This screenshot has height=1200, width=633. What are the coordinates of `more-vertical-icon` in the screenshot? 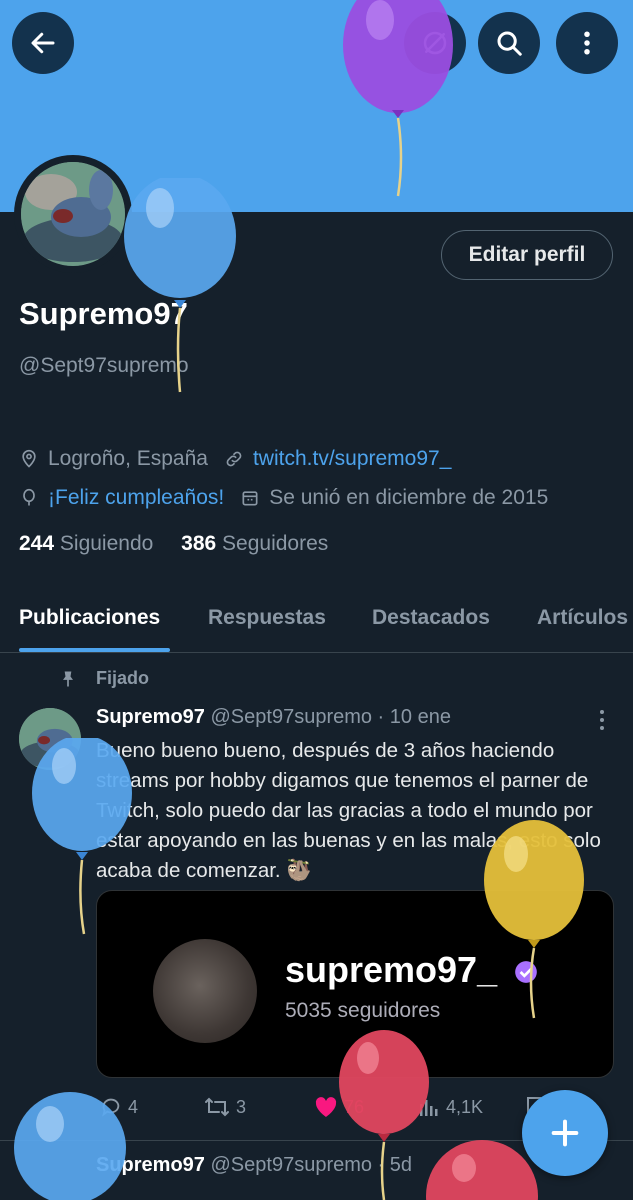 It's located at (587, 43).